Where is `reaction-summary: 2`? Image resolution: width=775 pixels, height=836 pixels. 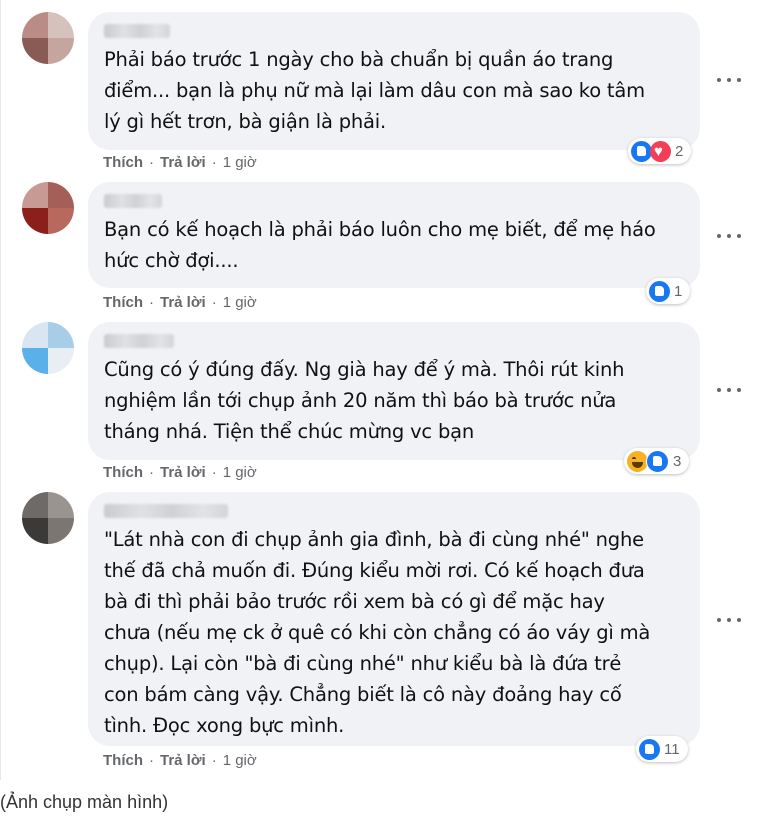
reaction-summary: 2 is located at coordinates (660, 151).